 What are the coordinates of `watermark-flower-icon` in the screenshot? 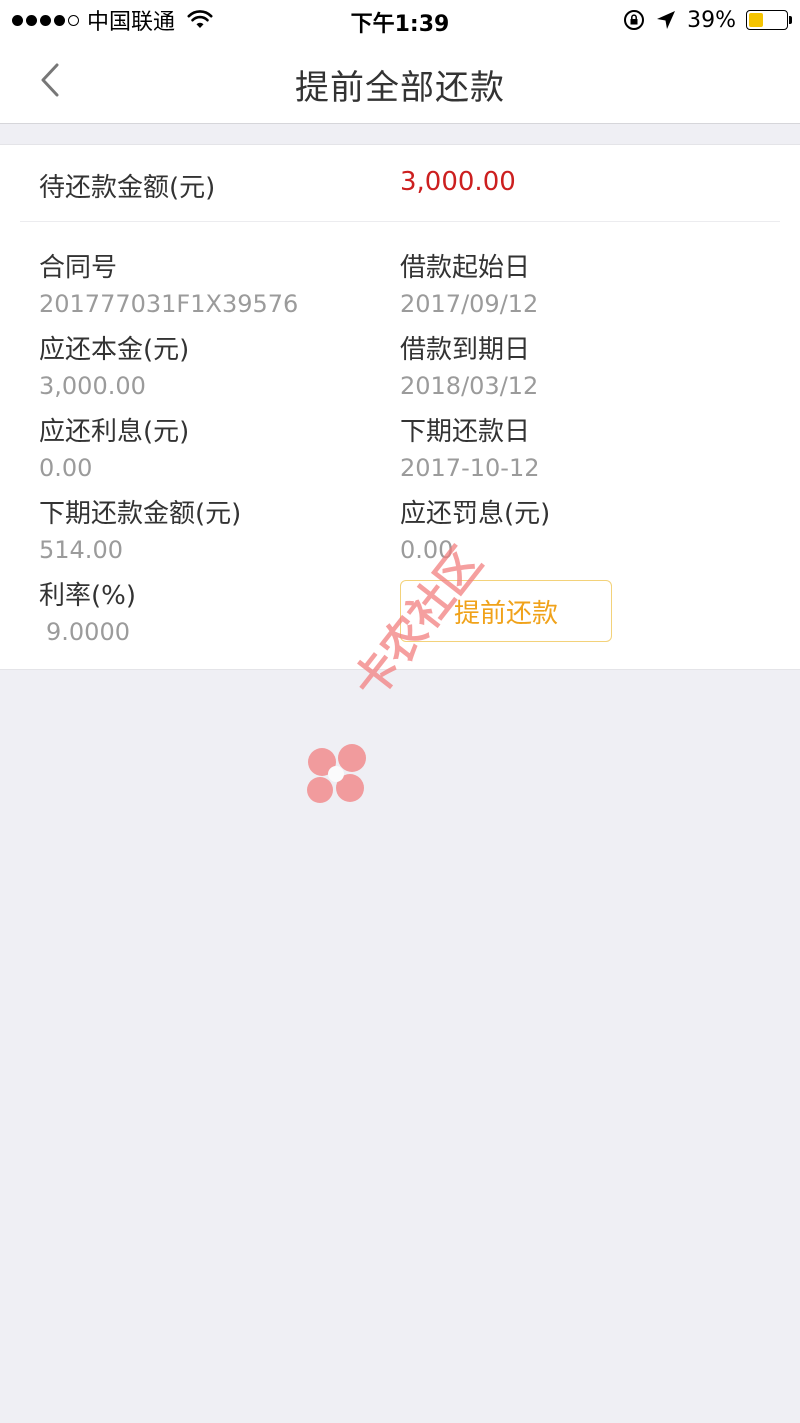 It's located at (336, 773).